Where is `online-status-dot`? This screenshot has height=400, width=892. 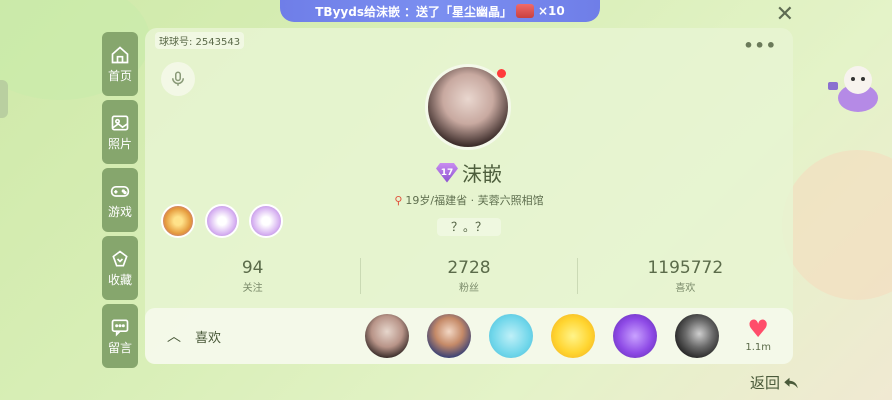
online-status-dot is located at coordinates (501, 73).